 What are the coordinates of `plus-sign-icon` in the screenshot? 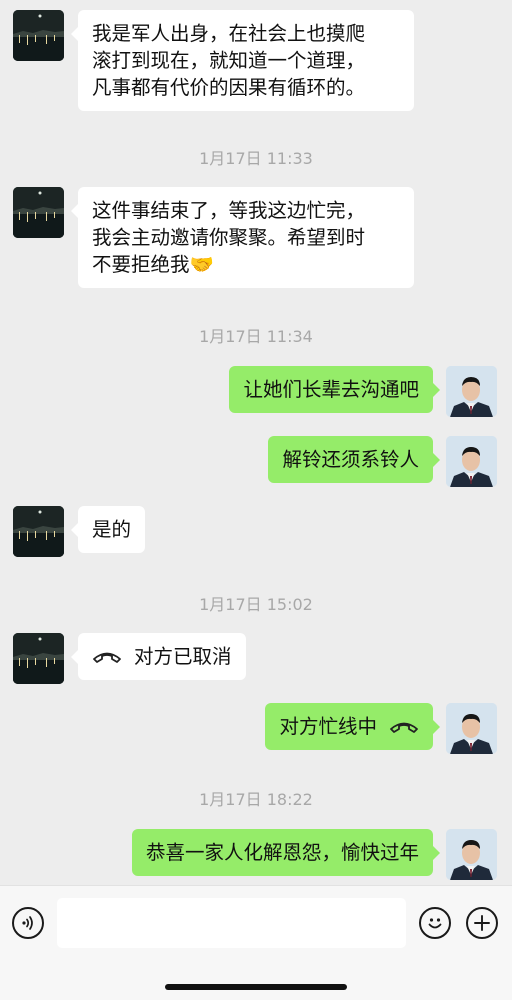 It's located at (482, 923).